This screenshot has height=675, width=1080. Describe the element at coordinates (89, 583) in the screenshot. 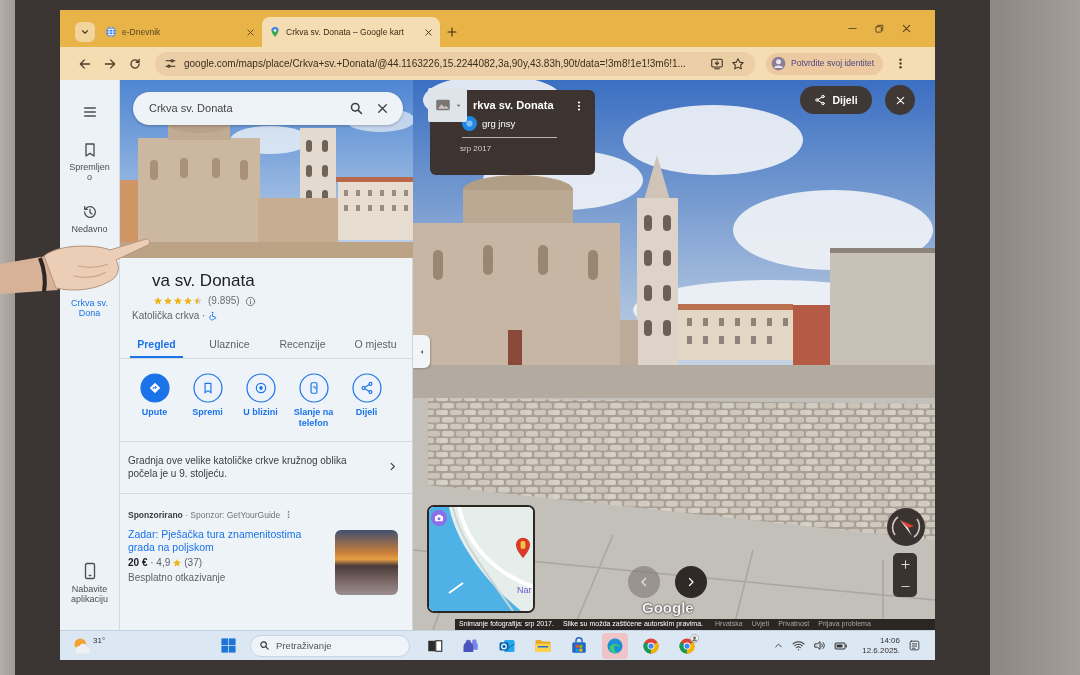

I see `rail-item: Nabavite aplikaciju` at that location.